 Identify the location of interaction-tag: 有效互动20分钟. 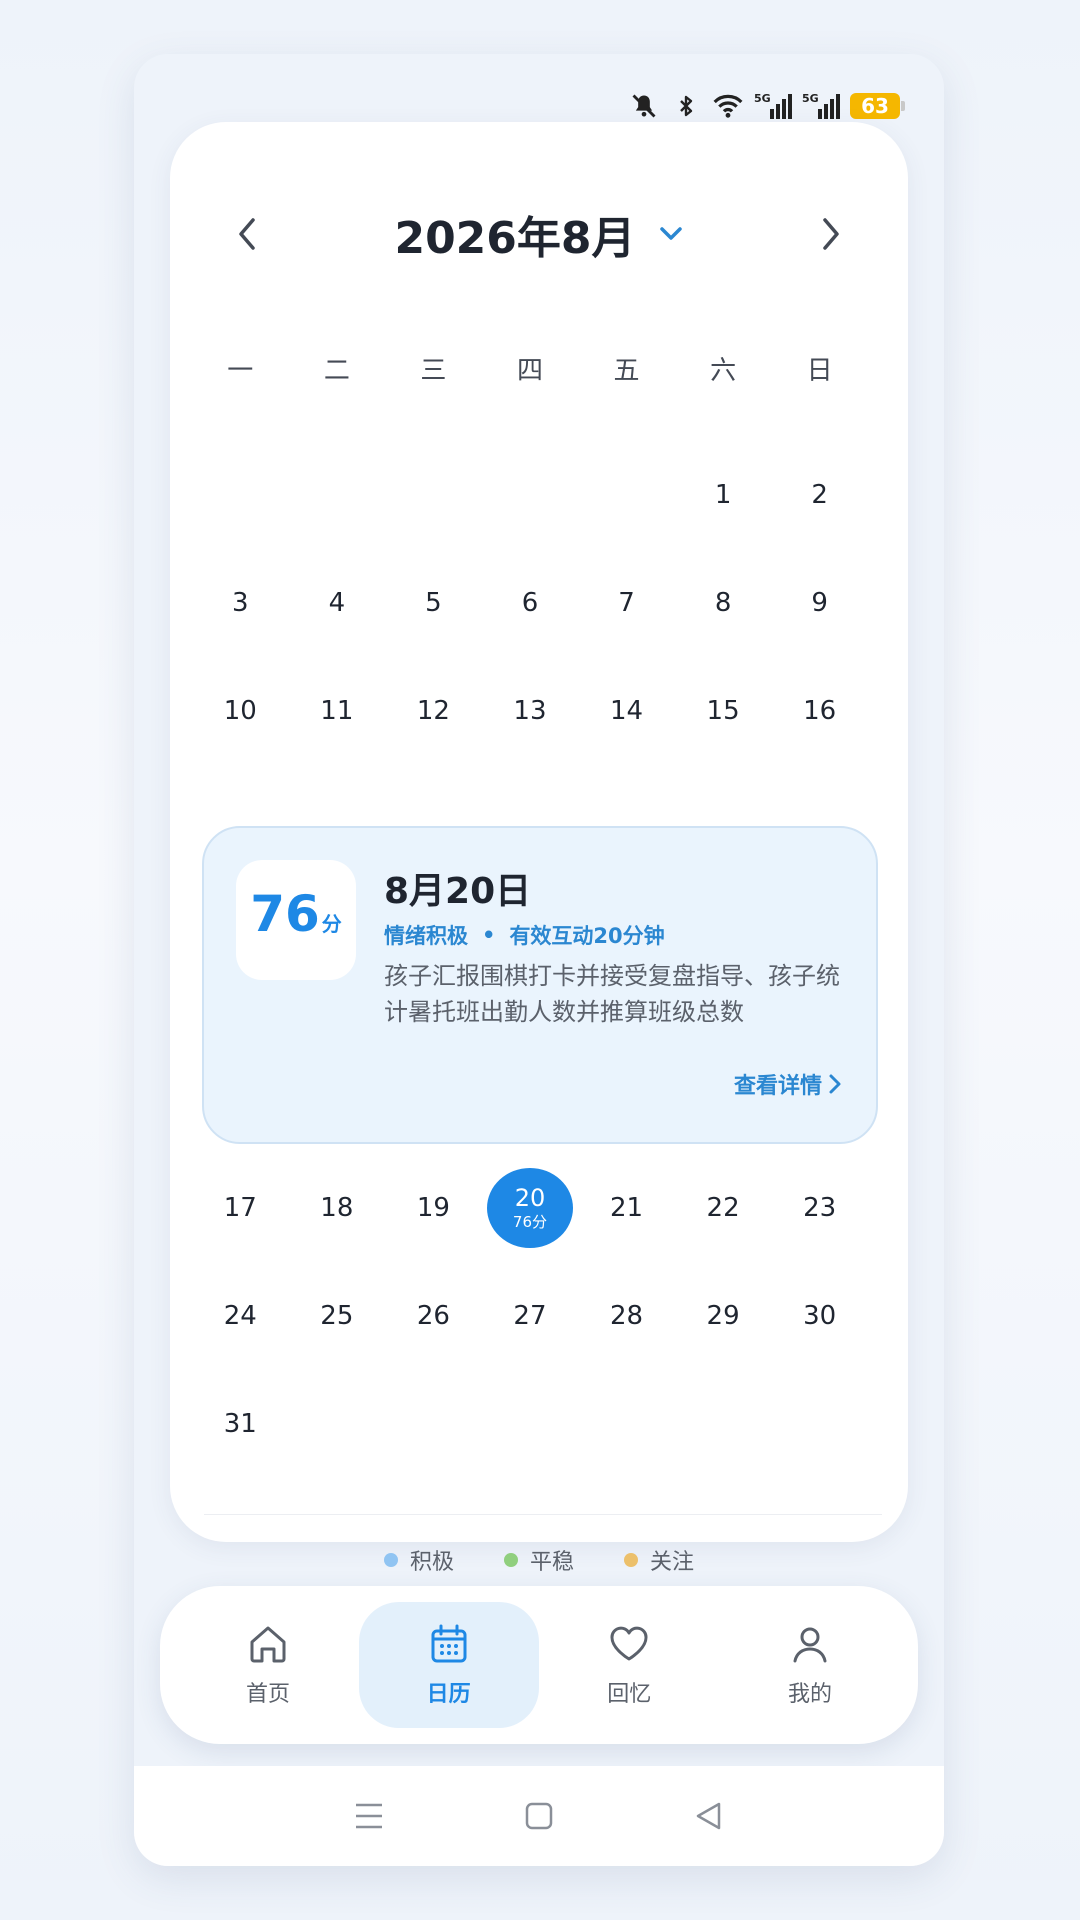
(587, 936).